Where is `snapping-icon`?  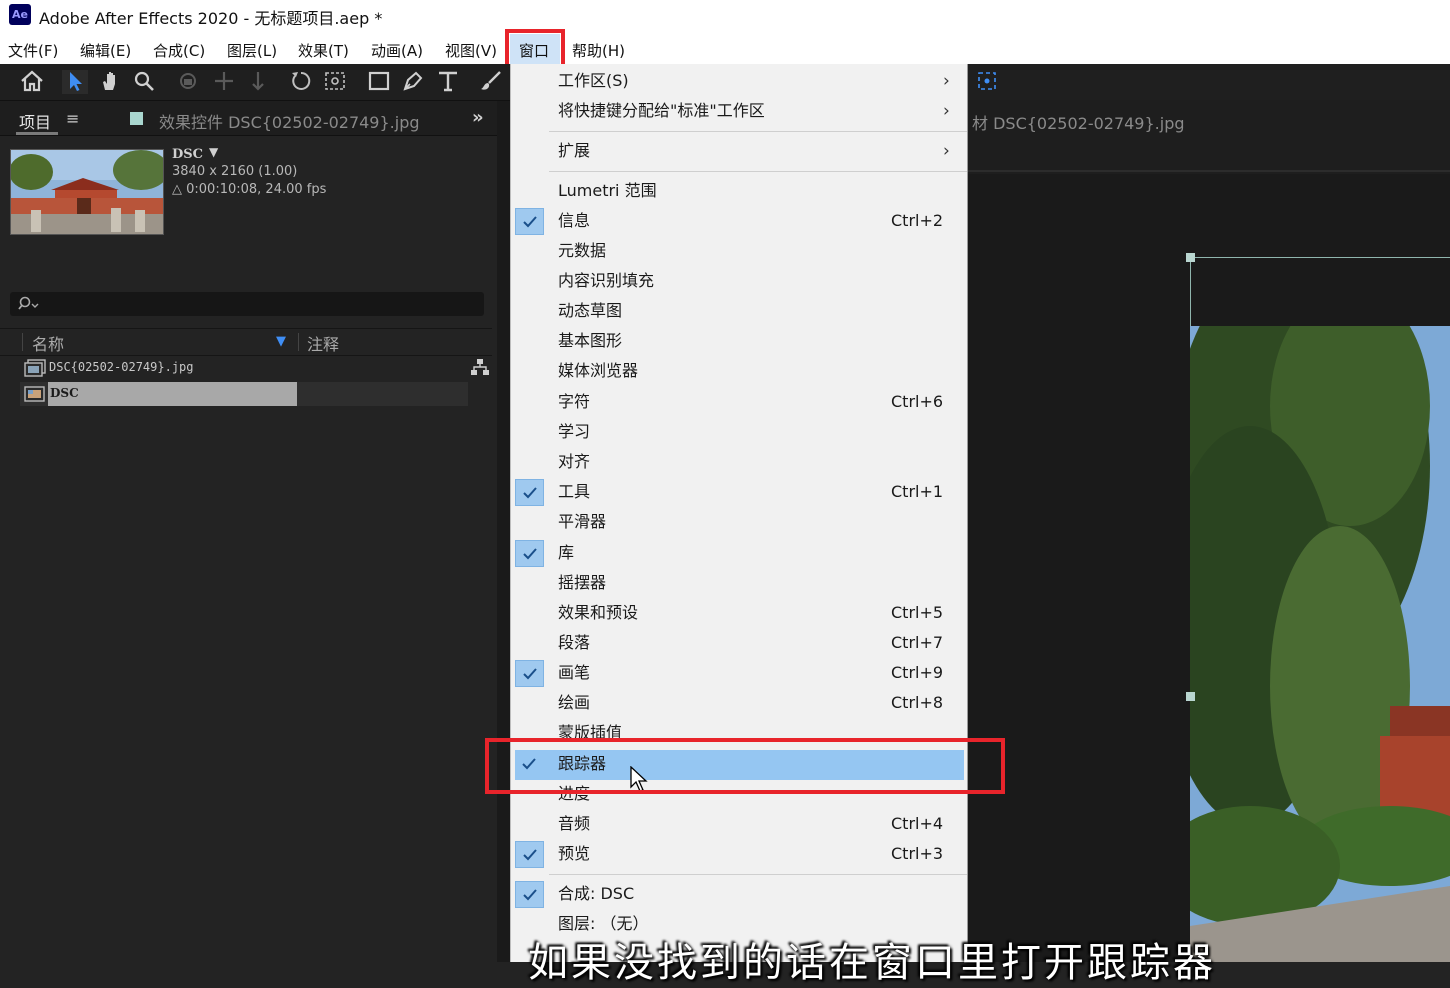 snapping-icon is located at coordinates (987, 81).